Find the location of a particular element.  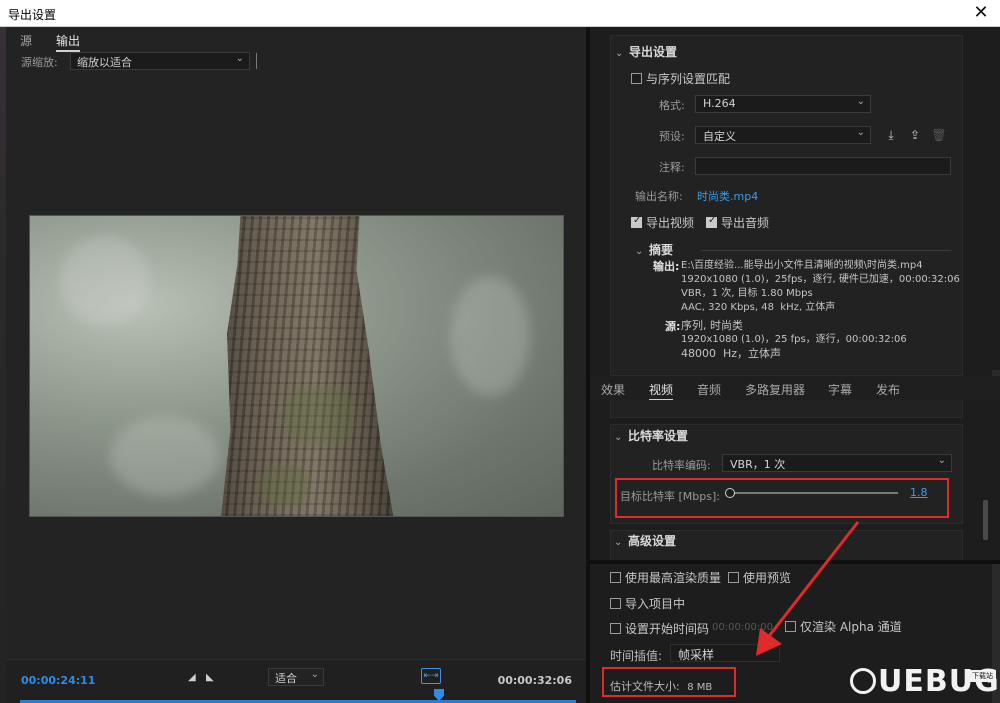

fit-select: 适合 ⌄ is located at coordinates (296, 677).